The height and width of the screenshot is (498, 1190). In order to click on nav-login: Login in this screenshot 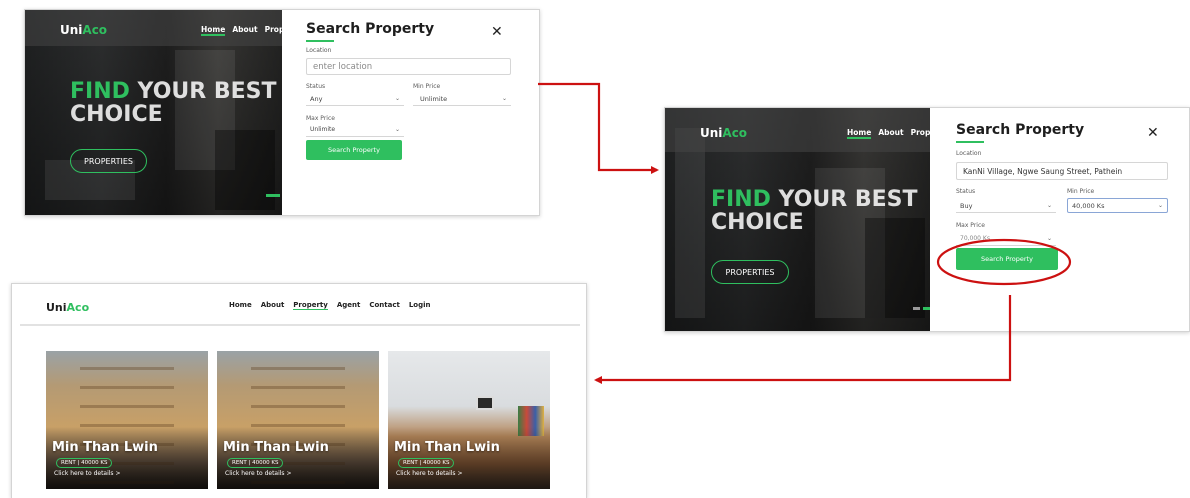, I will do `click(420, 305)`.